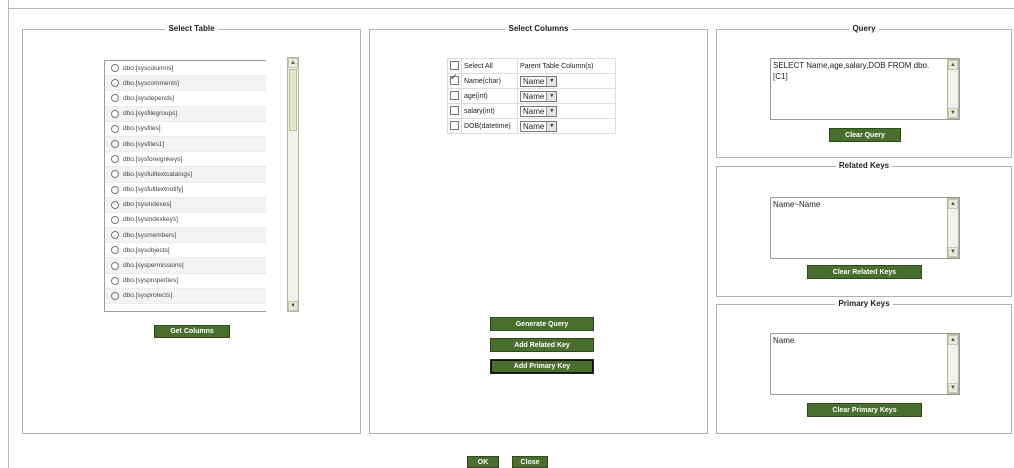 This screenshot has height=468, width=1014. I want to click on column-row: Name(char) Name▼, so click(531, 81).